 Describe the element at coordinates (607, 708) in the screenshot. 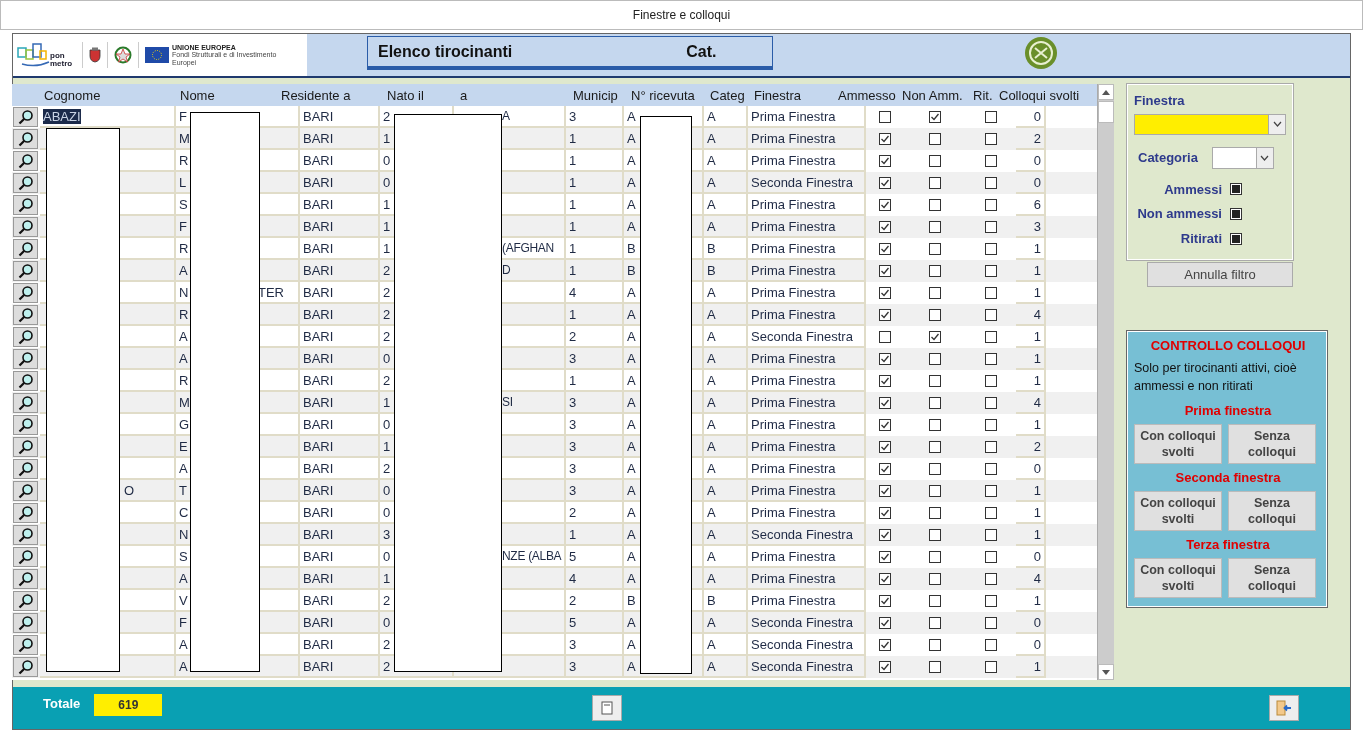

I see `record-button` at that location.